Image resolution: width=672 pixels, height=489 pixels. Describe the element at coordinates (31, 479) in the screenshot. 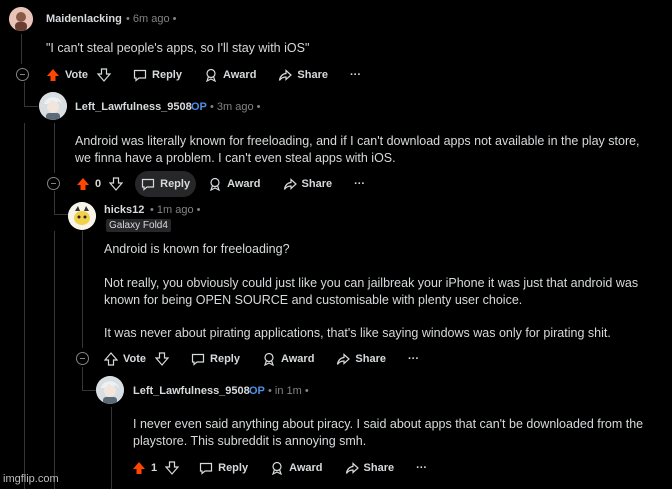

I see `watermark: imgflip.com` at that location.